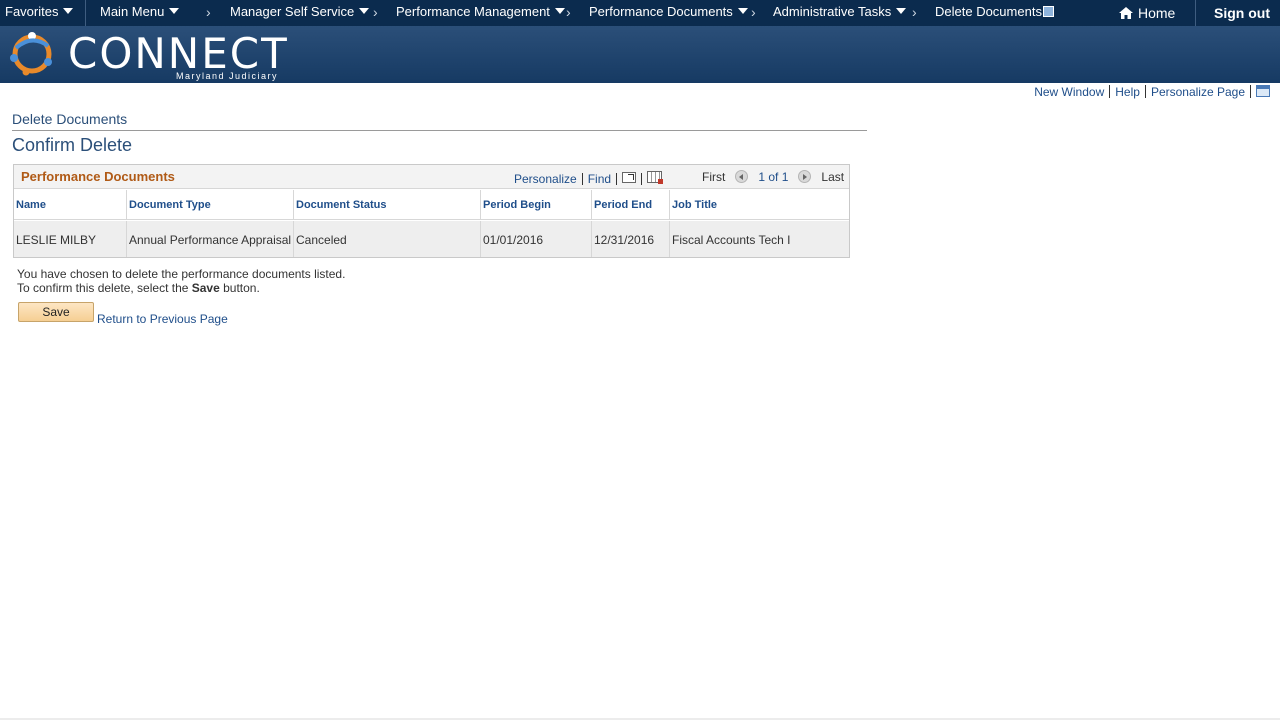  I want to click on home-label: Home, so click(1157, 13).